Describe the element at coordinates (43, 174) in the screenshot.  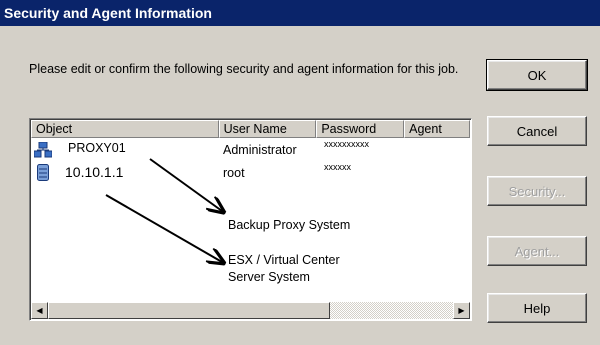
I see `database-server-icon` at that location.